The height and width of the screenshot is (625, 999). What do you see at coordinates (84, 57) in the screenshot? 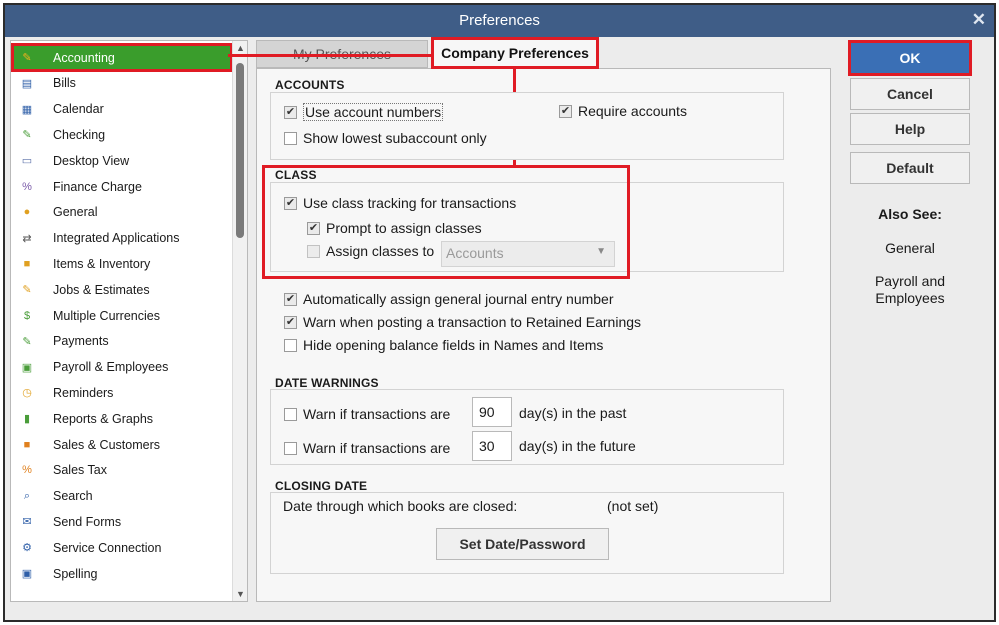
I see `sidebar-item-label: Accounting` at bounding box center [84, 57].